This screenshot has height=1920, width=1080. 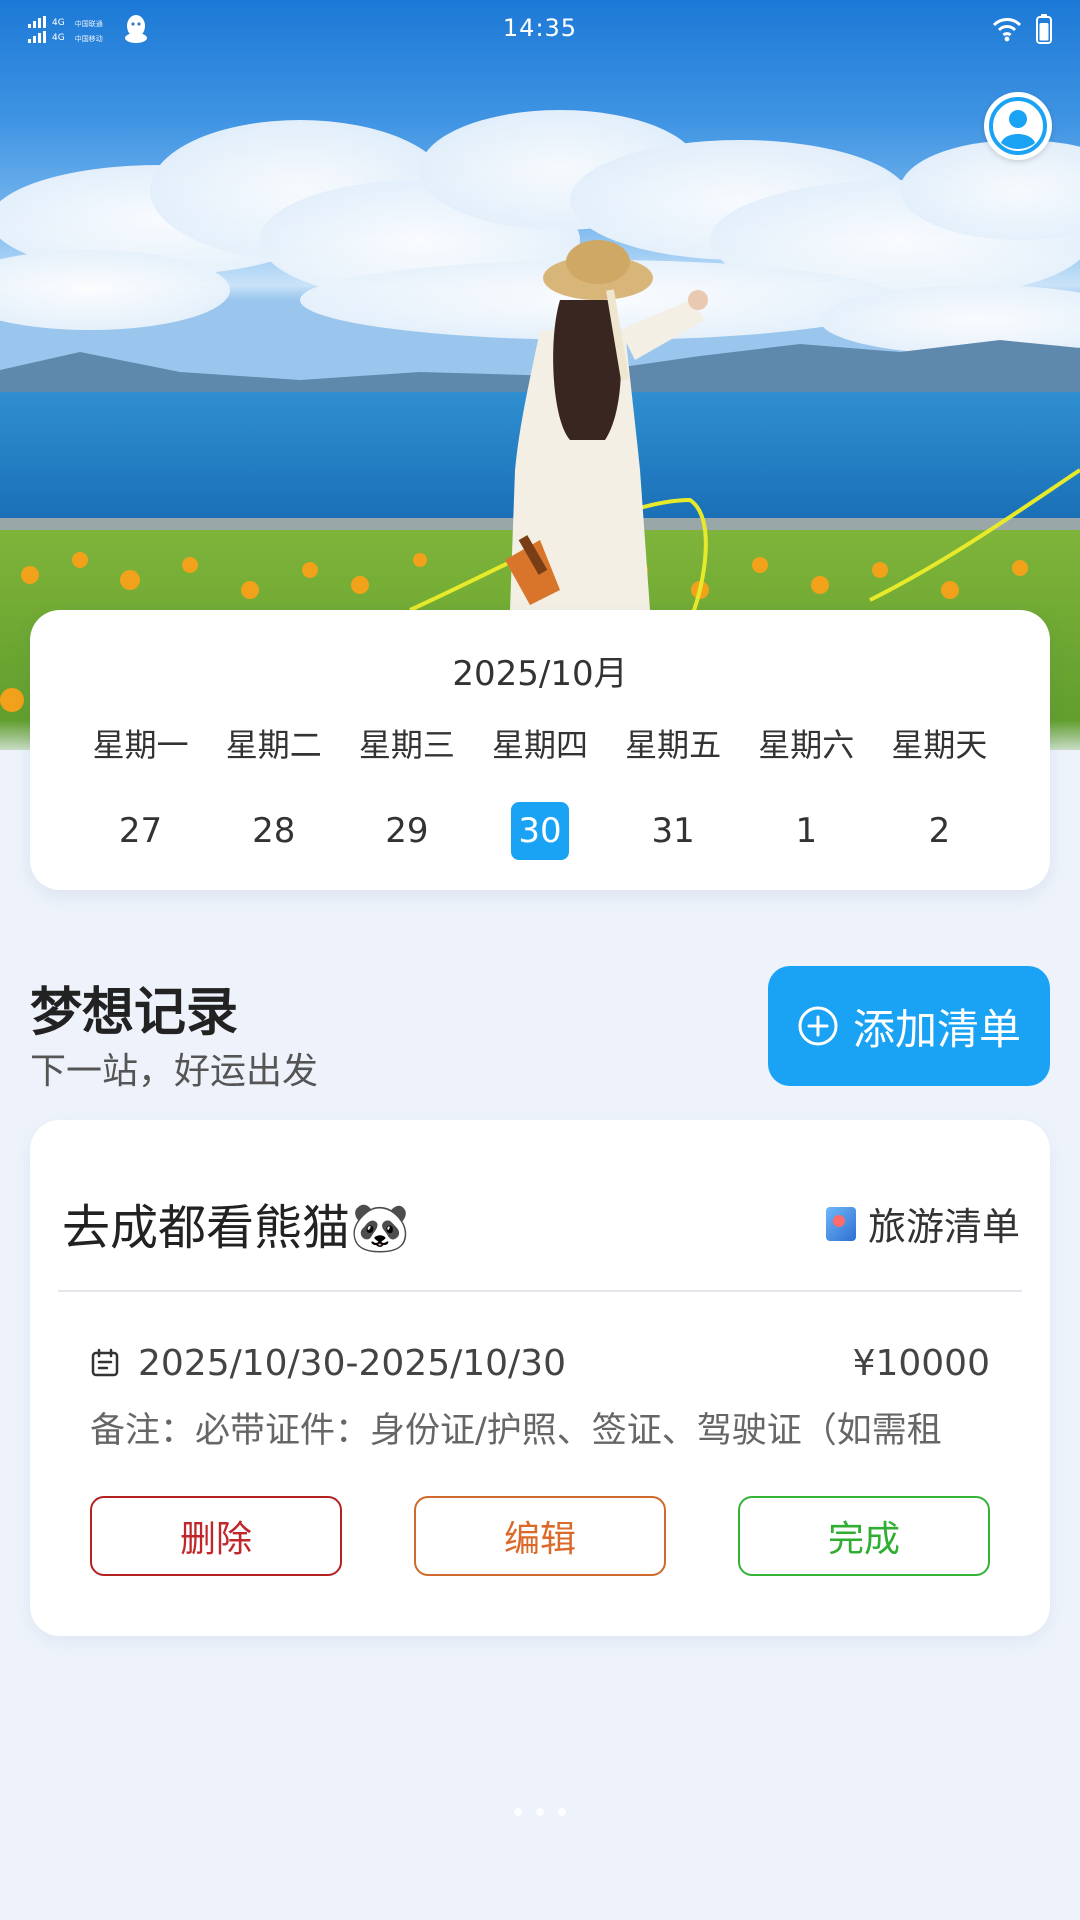 I want to click on weekday-row: 星期一 星期二 星期三 星期四 星期五 星期六 星期天, so click(x=540, y=745).